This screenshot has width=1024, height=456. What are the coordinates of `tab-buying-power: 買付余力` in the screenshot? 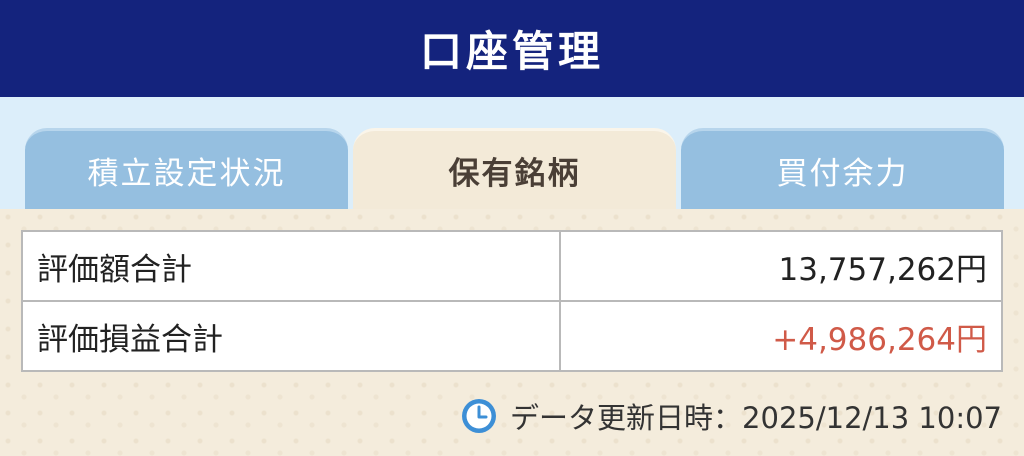 It's located at (842, 168).